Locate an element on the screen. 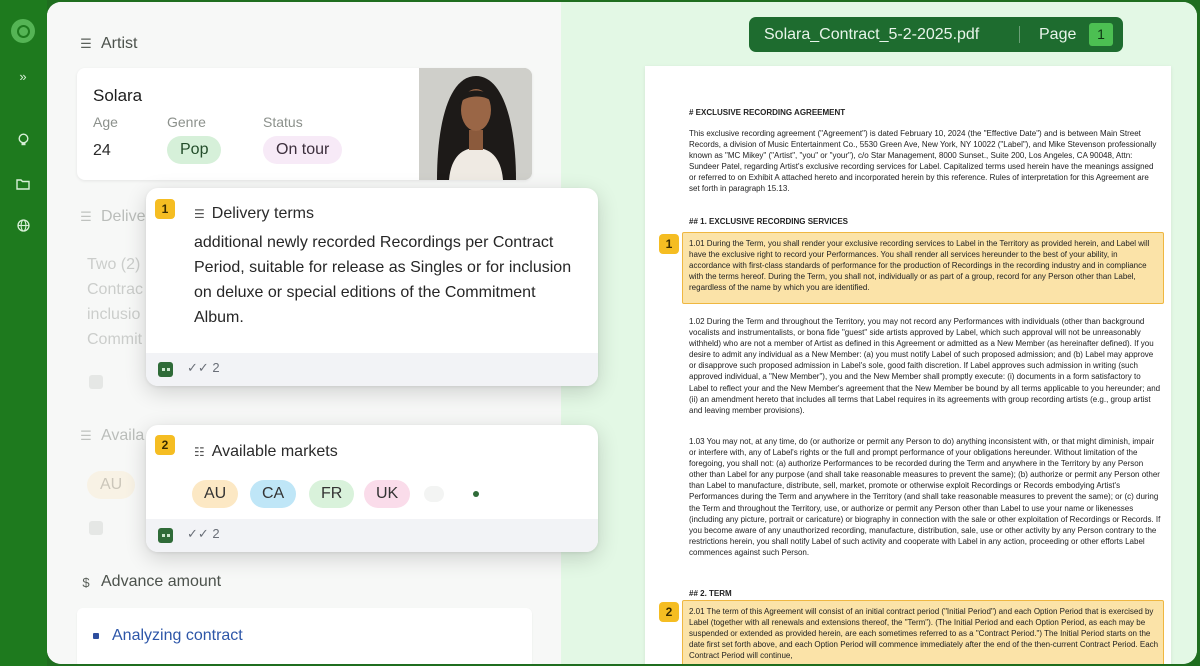 The image size is (1200, 666). delivery-terms-title: ☰ Delivery terms is located at coordinates (254, 214).